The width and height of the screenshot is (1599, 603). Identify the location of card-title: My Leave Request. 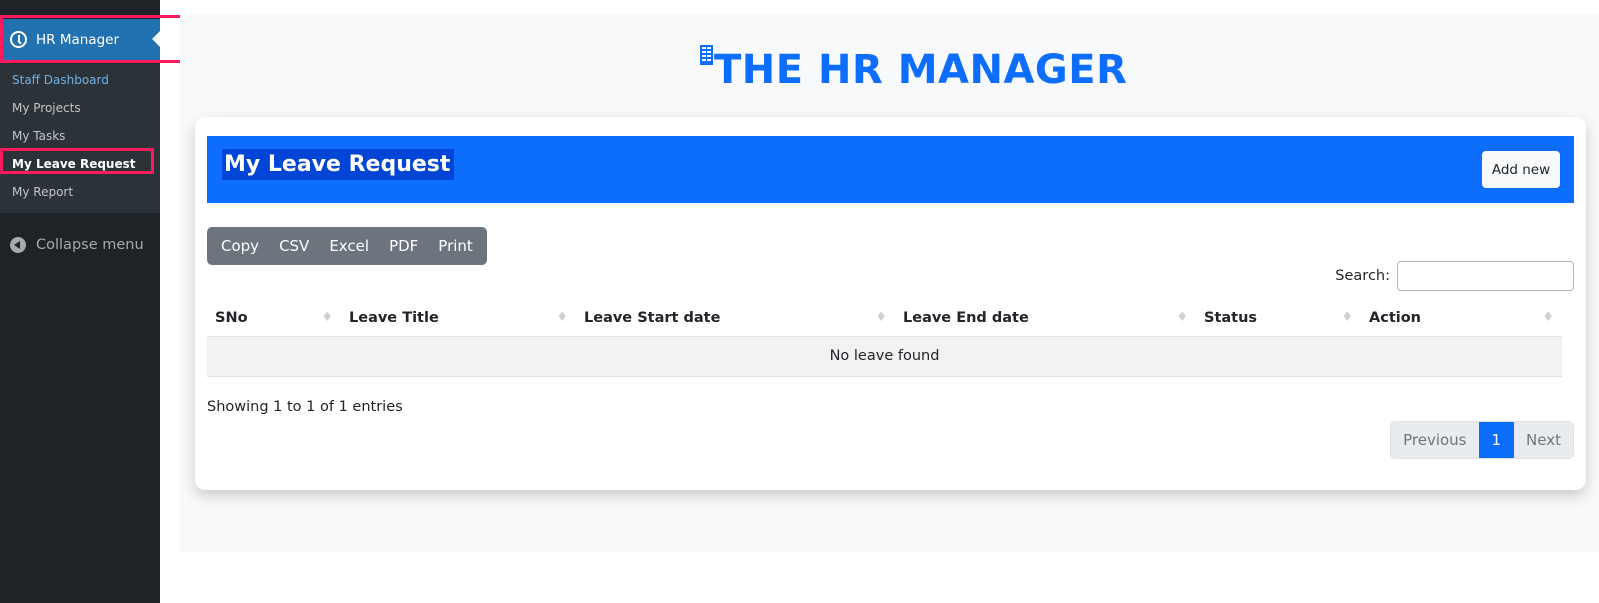
(338, 164).